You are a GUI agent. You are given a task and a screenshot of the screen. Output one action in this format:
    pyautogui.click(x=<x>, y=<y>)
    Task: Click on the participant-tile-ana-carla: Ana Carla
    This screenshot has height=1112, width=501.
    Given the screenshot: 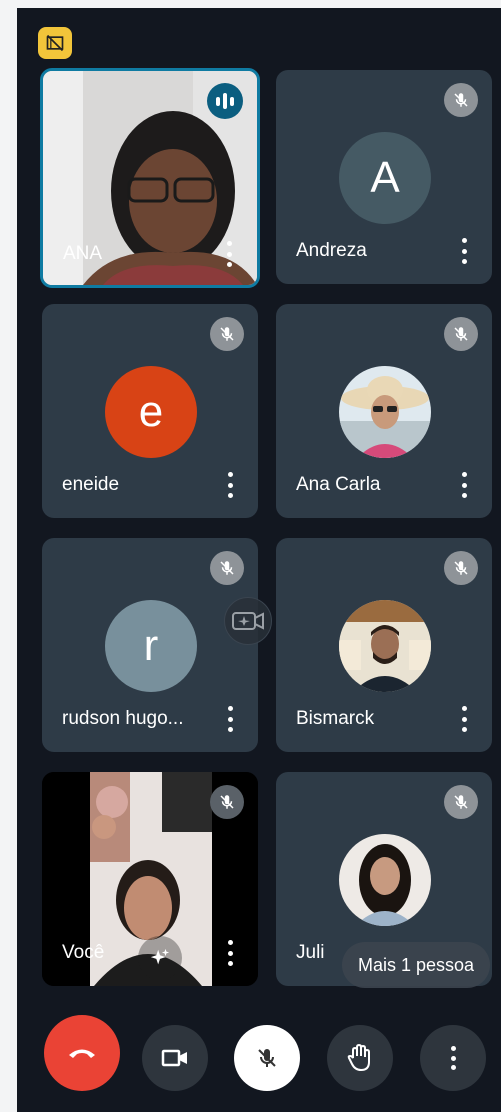 What is the action you would take?
    pyautogui.click(x=384, y=411)
    